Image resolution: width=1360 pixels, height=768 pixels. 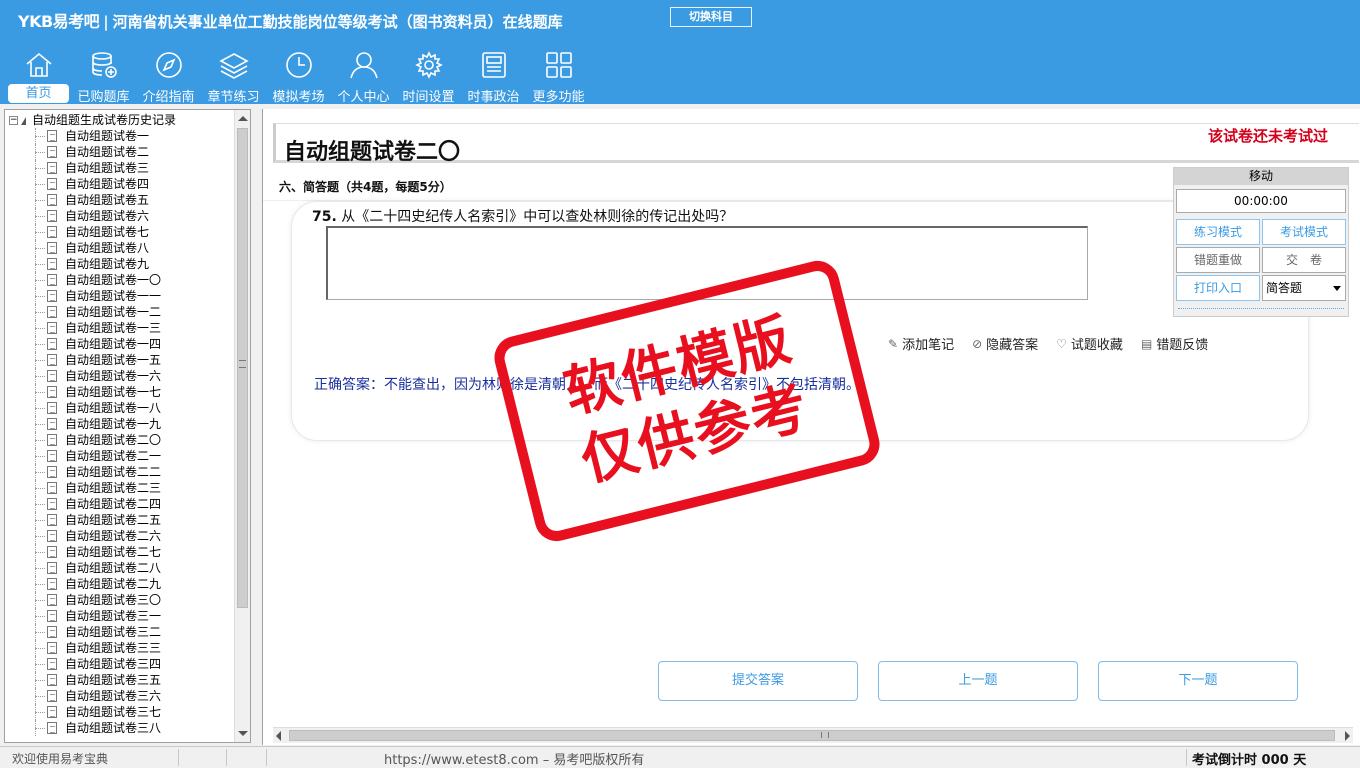 What do you see at coordinates (120, 504) in the screenshot?
I see `tree-item: 自动组题试卷二四` at bounding box center [120, 504].